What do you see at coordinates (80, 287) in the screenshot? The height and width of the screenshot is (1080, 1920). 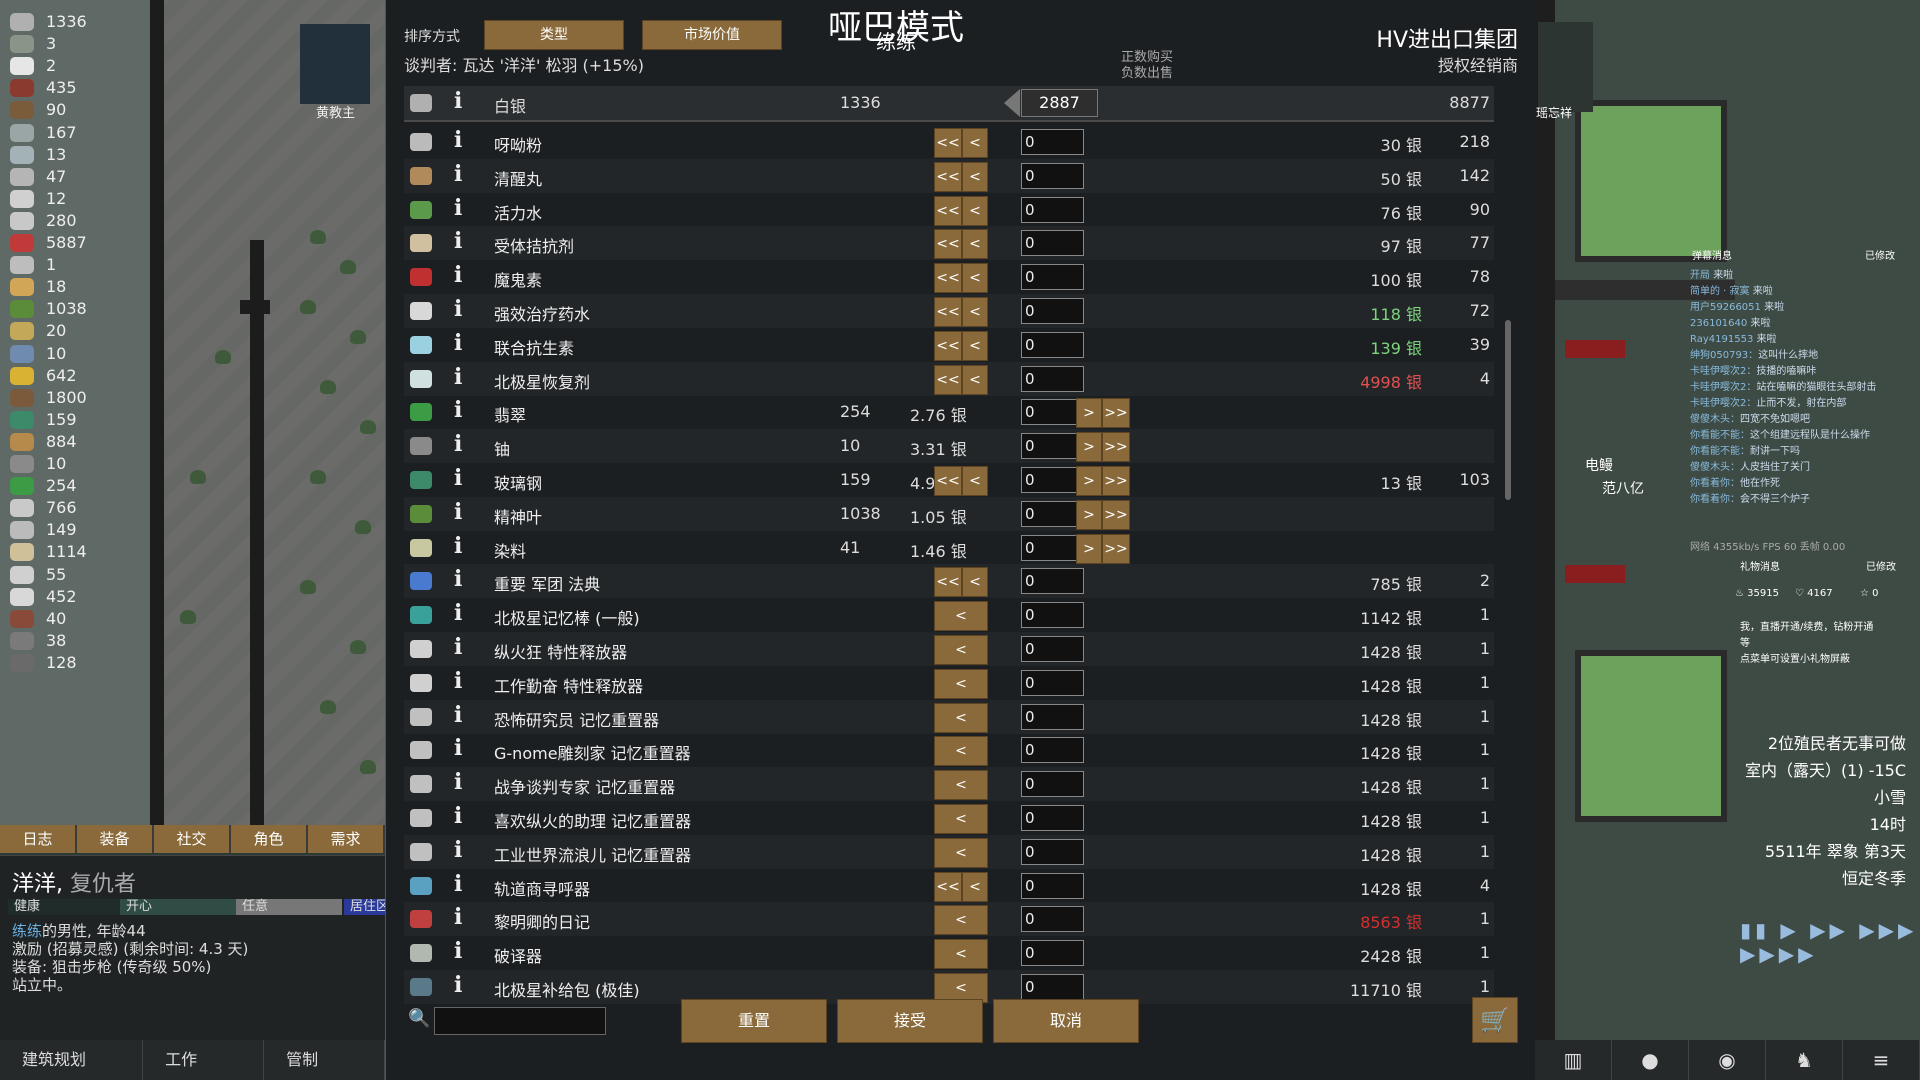 I see `resource-item: 18` at bounding box center [80, 287].